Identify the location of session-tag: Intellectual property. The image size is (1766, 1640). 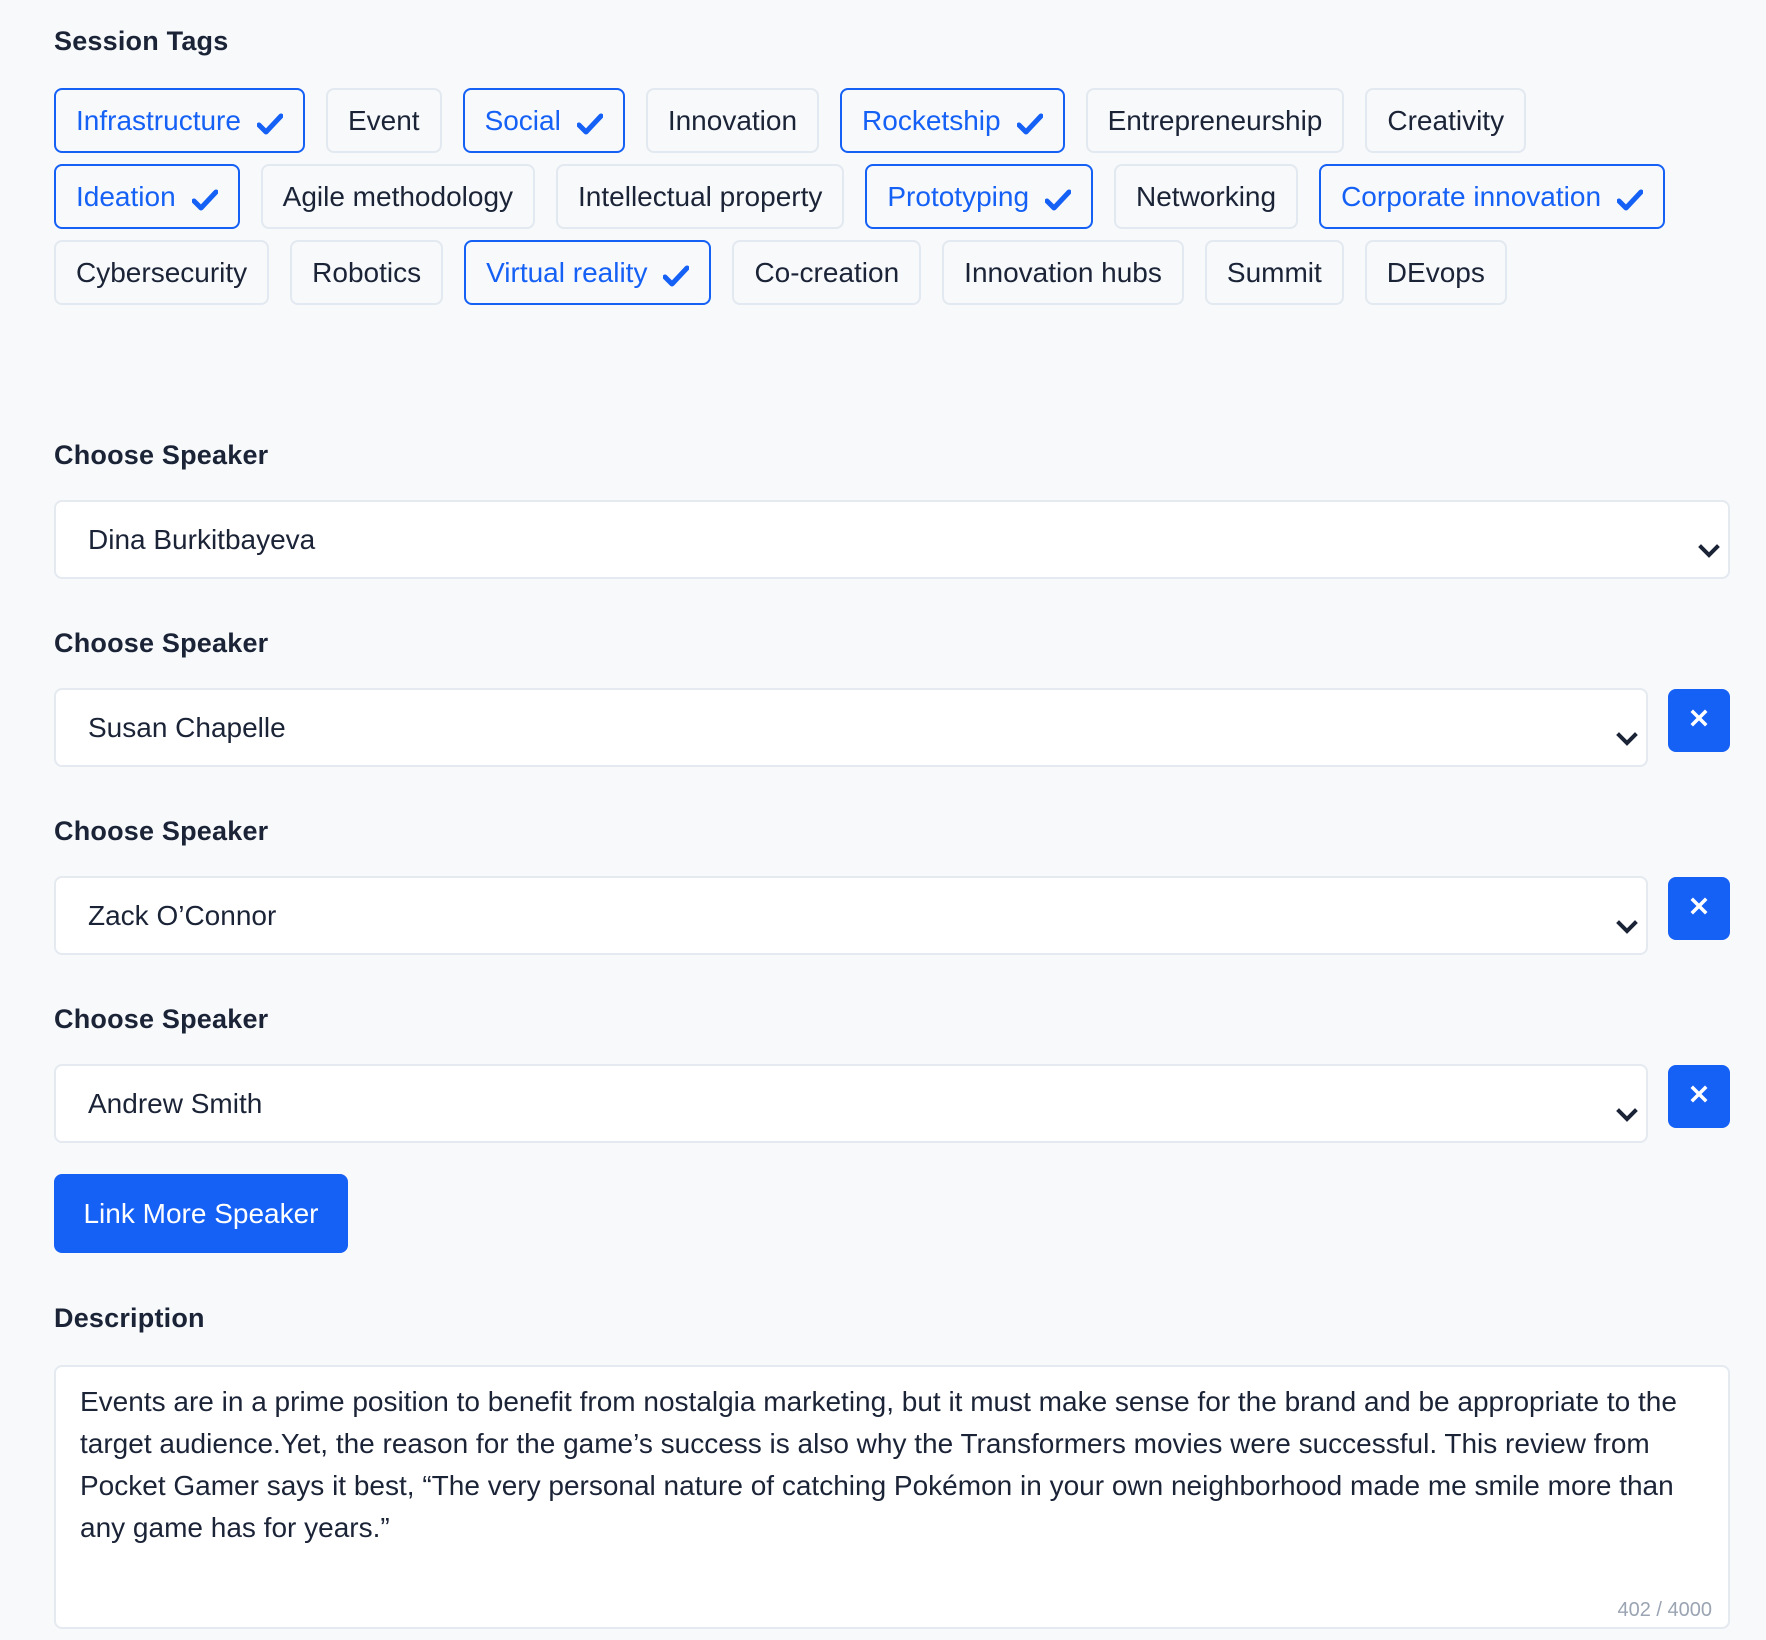
(700, 196).